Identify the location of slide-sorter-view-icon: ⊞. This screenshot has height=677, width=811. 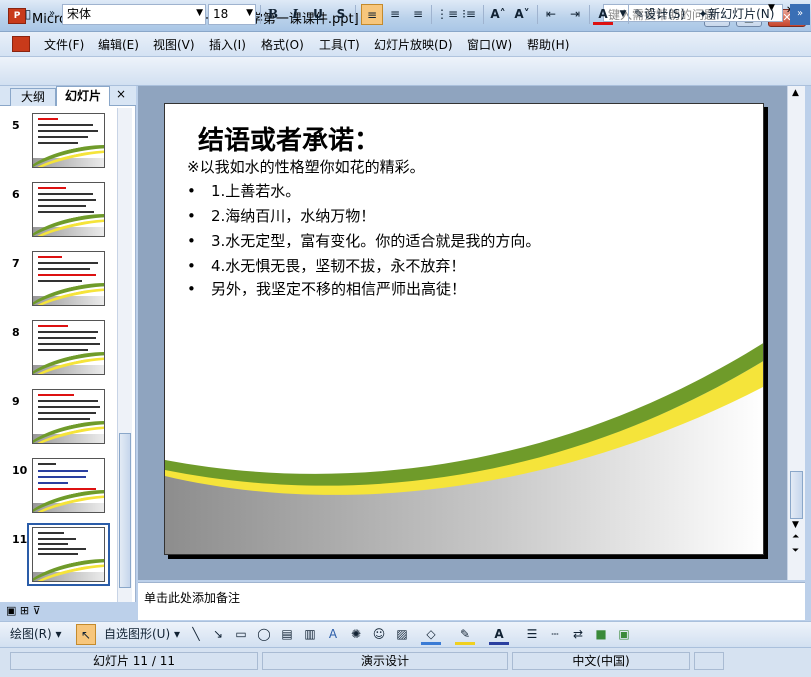
(24, 610).